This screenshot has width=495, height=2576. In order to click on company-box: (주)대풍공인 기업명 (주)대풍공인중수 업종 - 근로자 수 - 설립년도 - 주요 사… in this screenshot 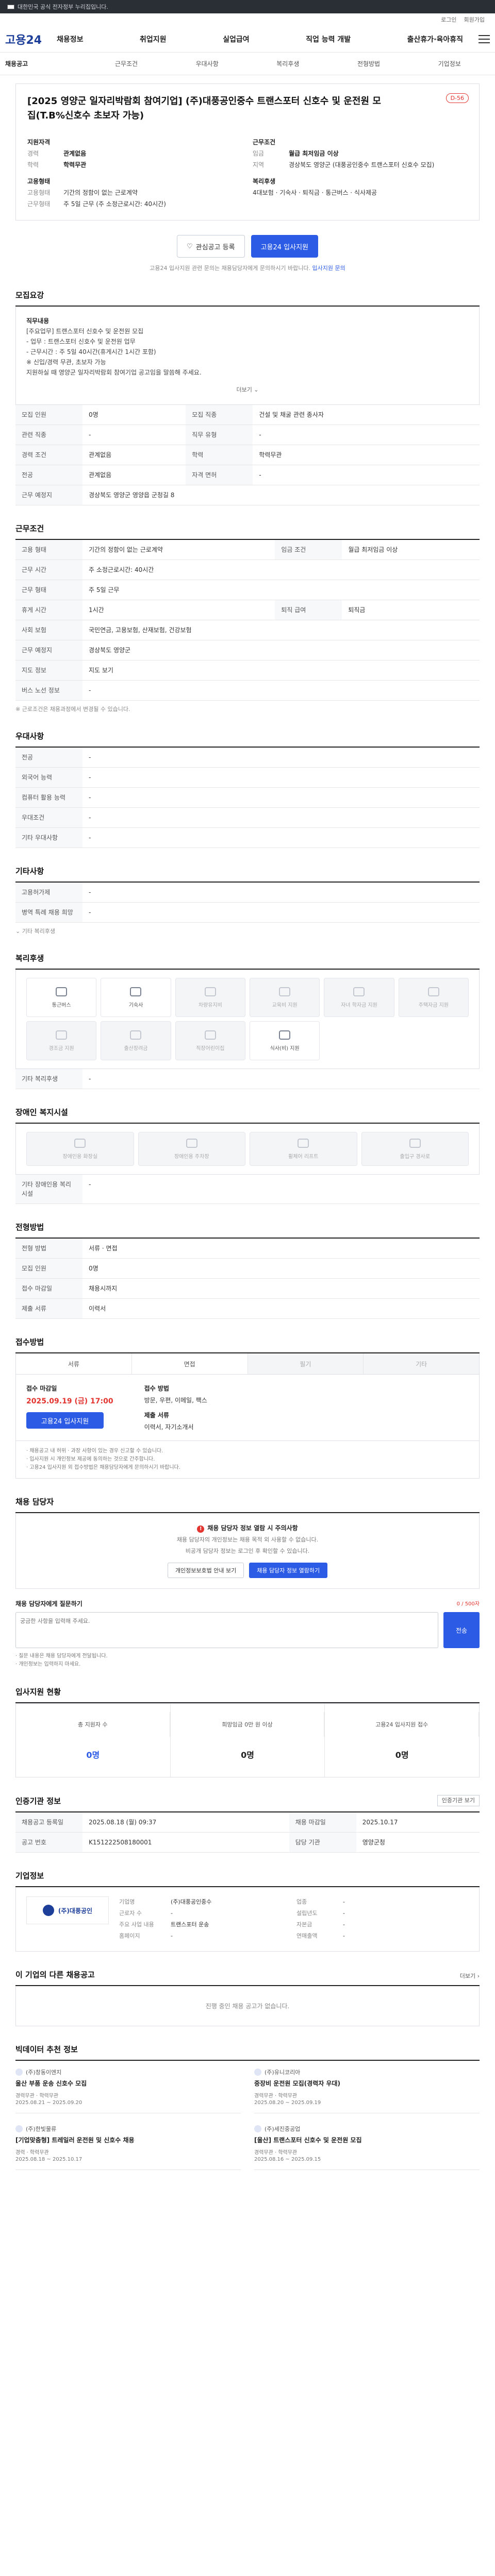, I will do `click(247, 1919)`.